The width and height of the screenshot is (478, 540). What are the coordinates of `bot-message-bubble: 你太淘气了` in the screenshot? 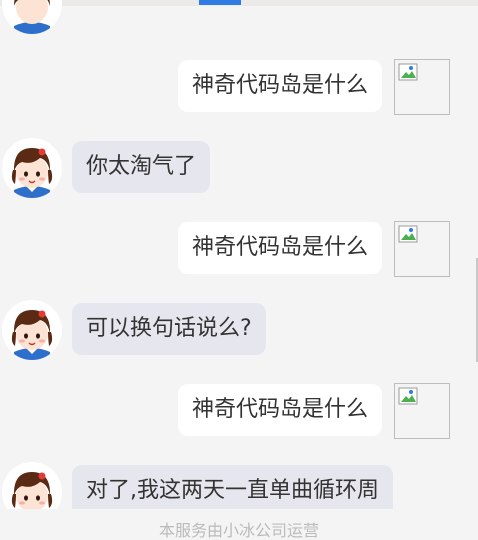 It's located at (141, 167).